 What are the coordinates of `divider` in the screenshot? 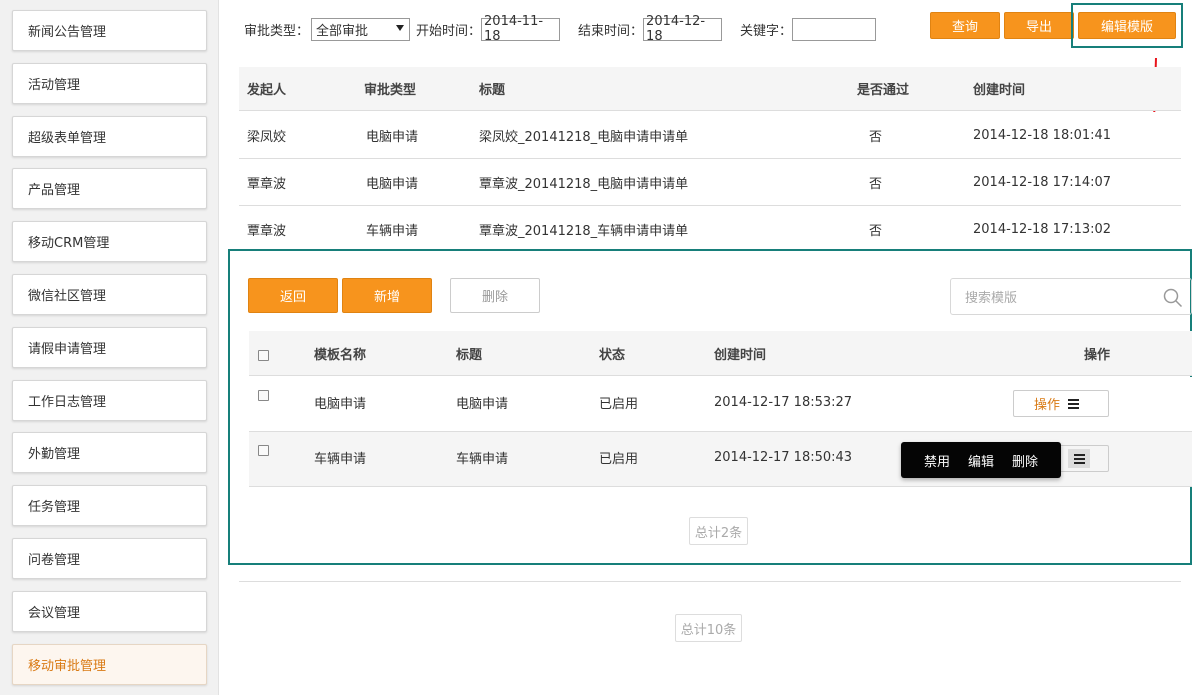 It's located at (710, 581).